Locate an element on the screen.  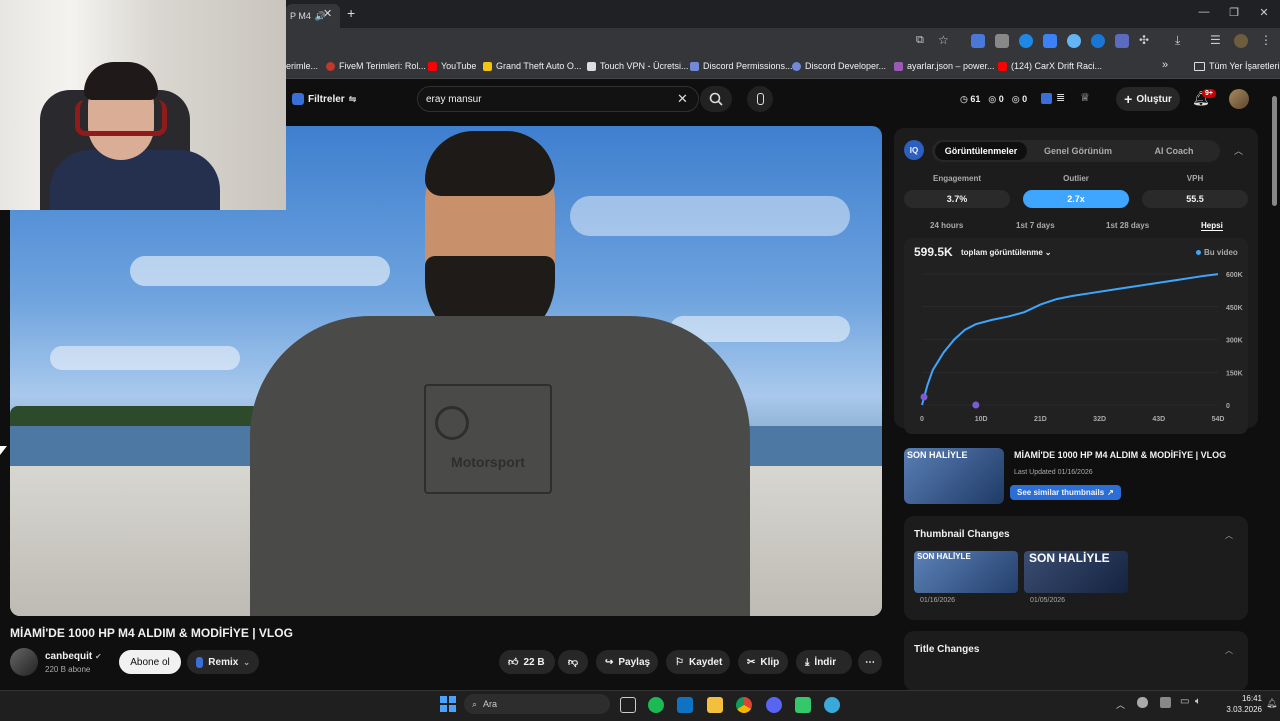
vscode-icon is located at coordinates (685, 705).